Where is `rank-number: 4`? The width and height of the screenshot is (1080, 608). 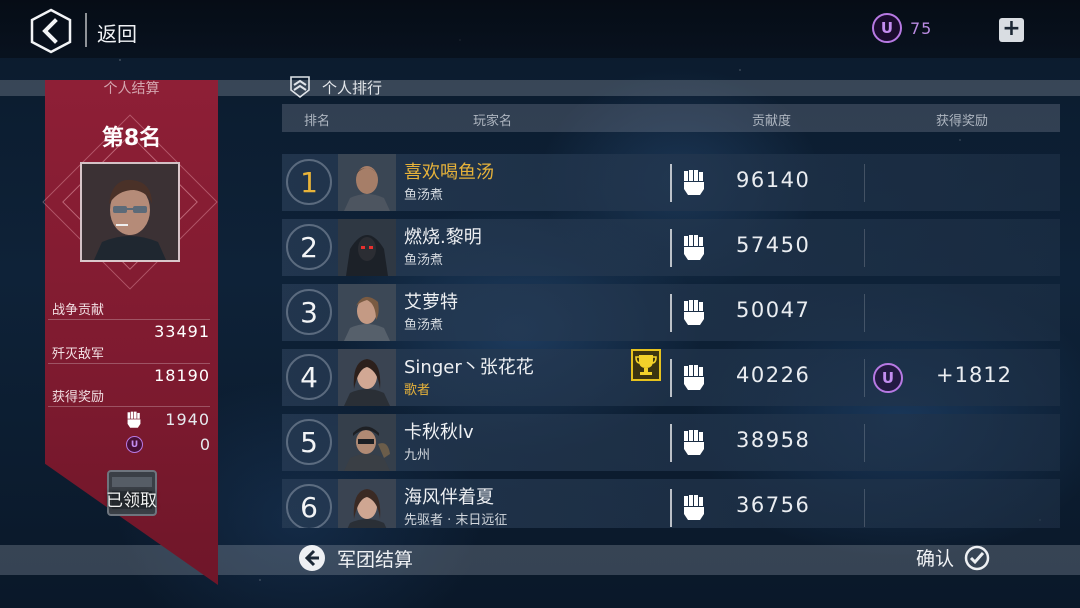 rank-number: 4 is located at coordinates (309, 377).